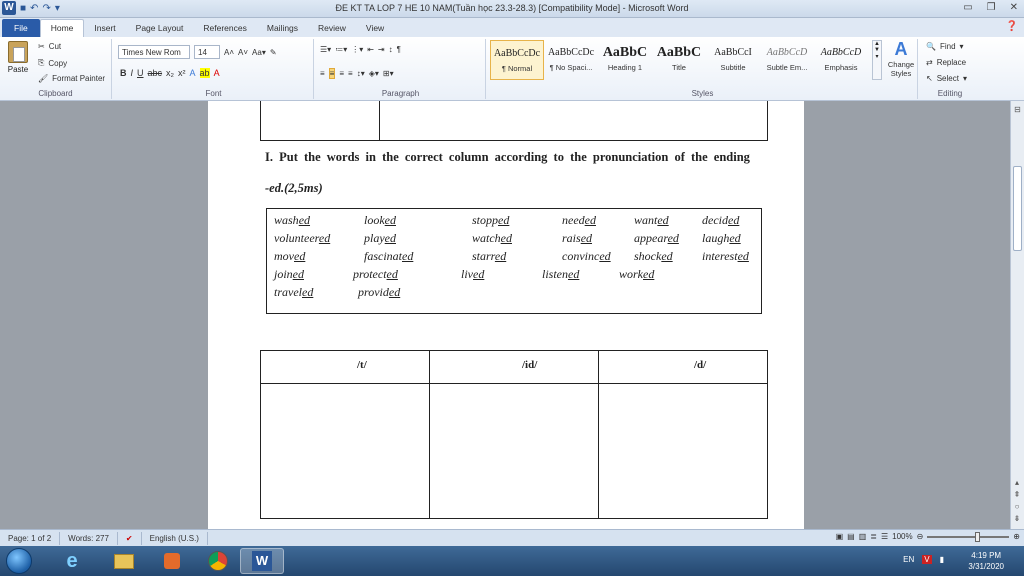  I want to click on view-web-icon: ▥, so click(863, 536).